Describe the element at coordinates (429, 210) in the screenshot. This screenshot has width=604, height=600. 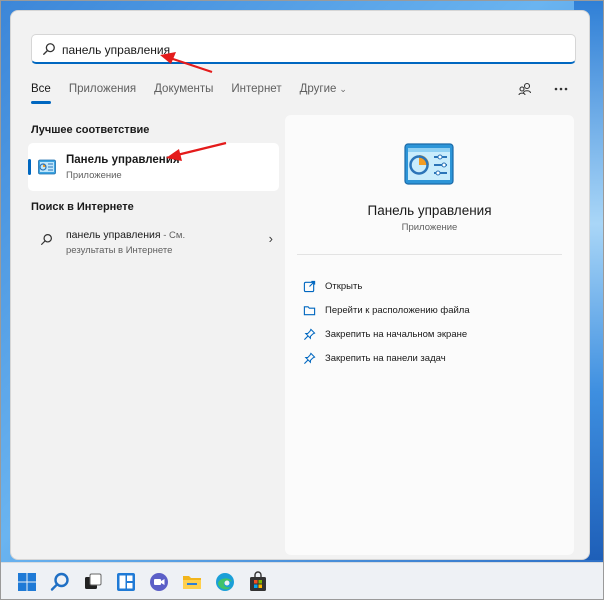
I see `preview-app-name: Панель управления` at that location.